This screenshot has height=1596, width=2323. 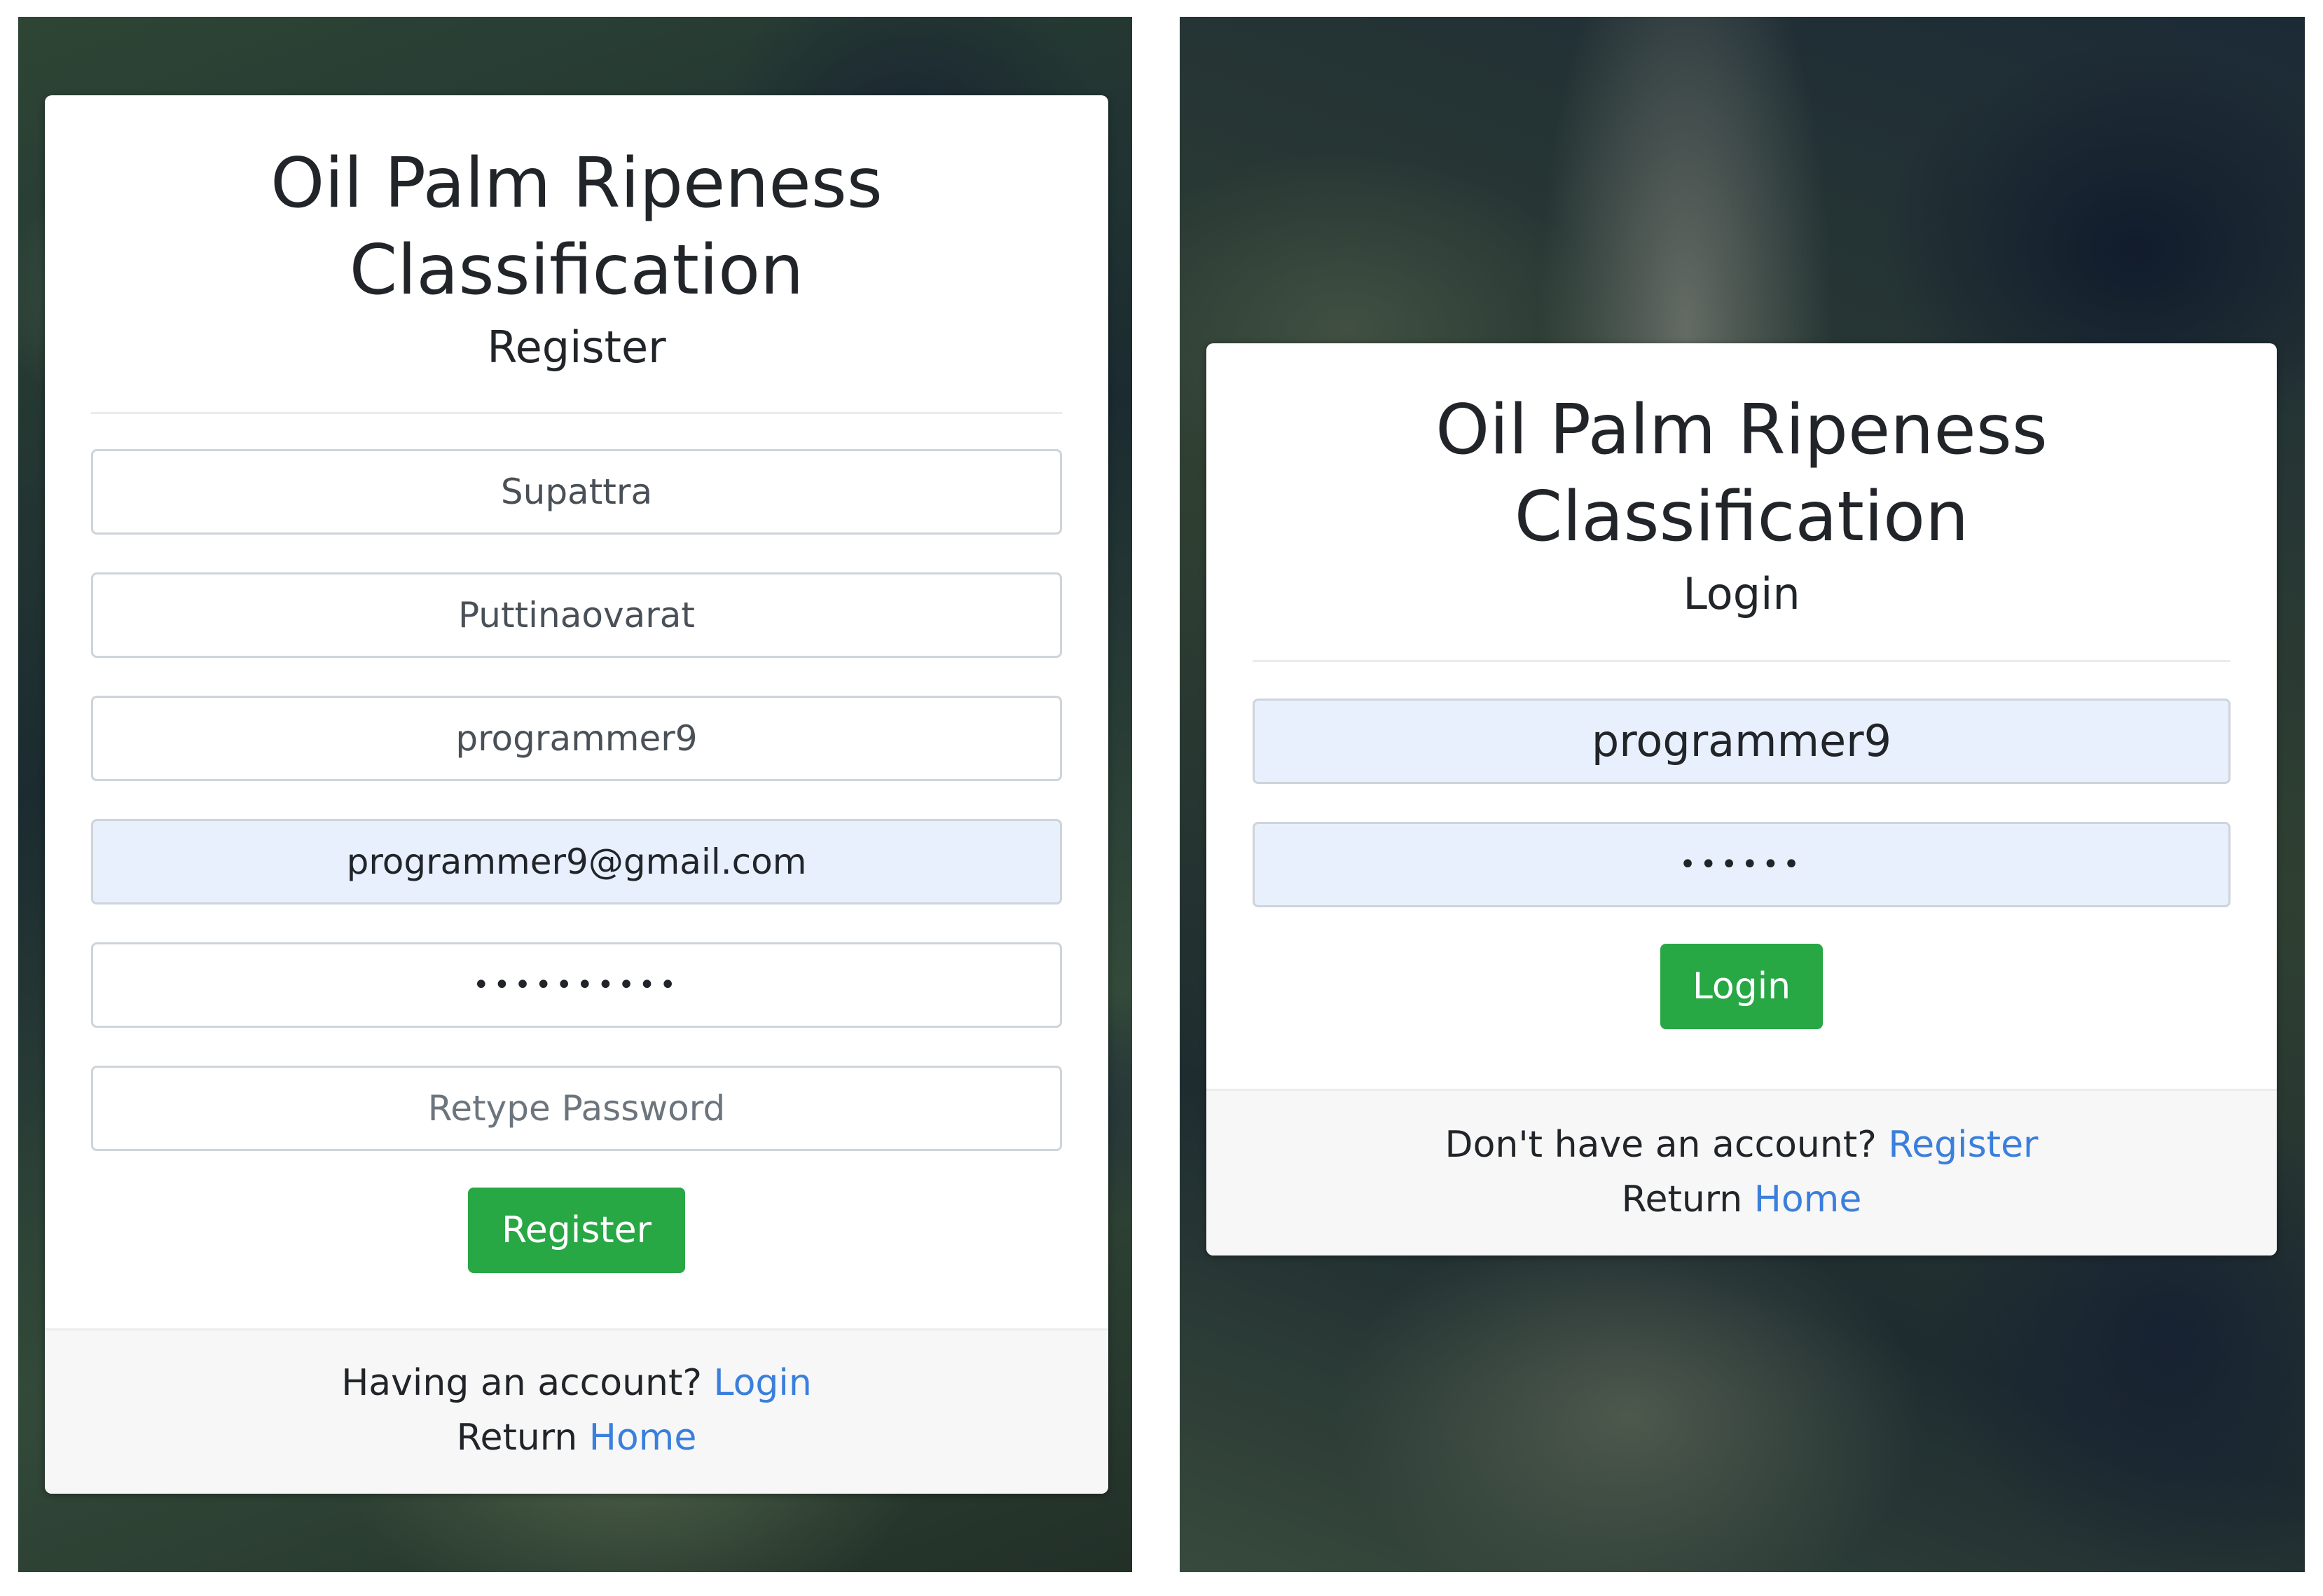 What do you see at coordinates (521, 1383) in the screenshot?
I see `footer-prompt-text: Having an account?` at bounding box center [521, 1383].